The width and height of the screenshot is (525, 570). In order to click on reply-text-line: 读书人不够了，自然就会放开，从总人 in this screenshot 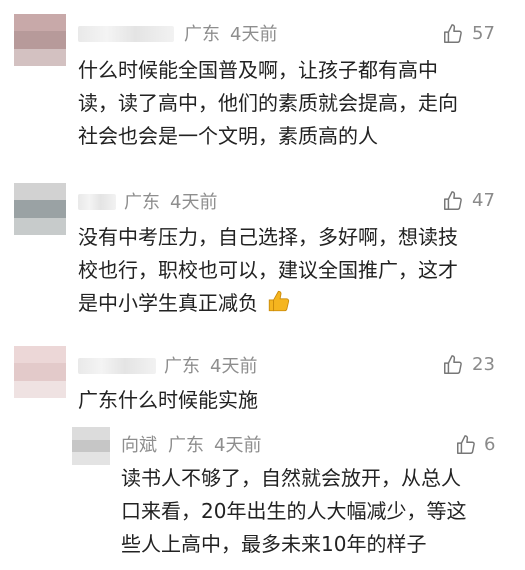, I will do `click(291, 478)`.